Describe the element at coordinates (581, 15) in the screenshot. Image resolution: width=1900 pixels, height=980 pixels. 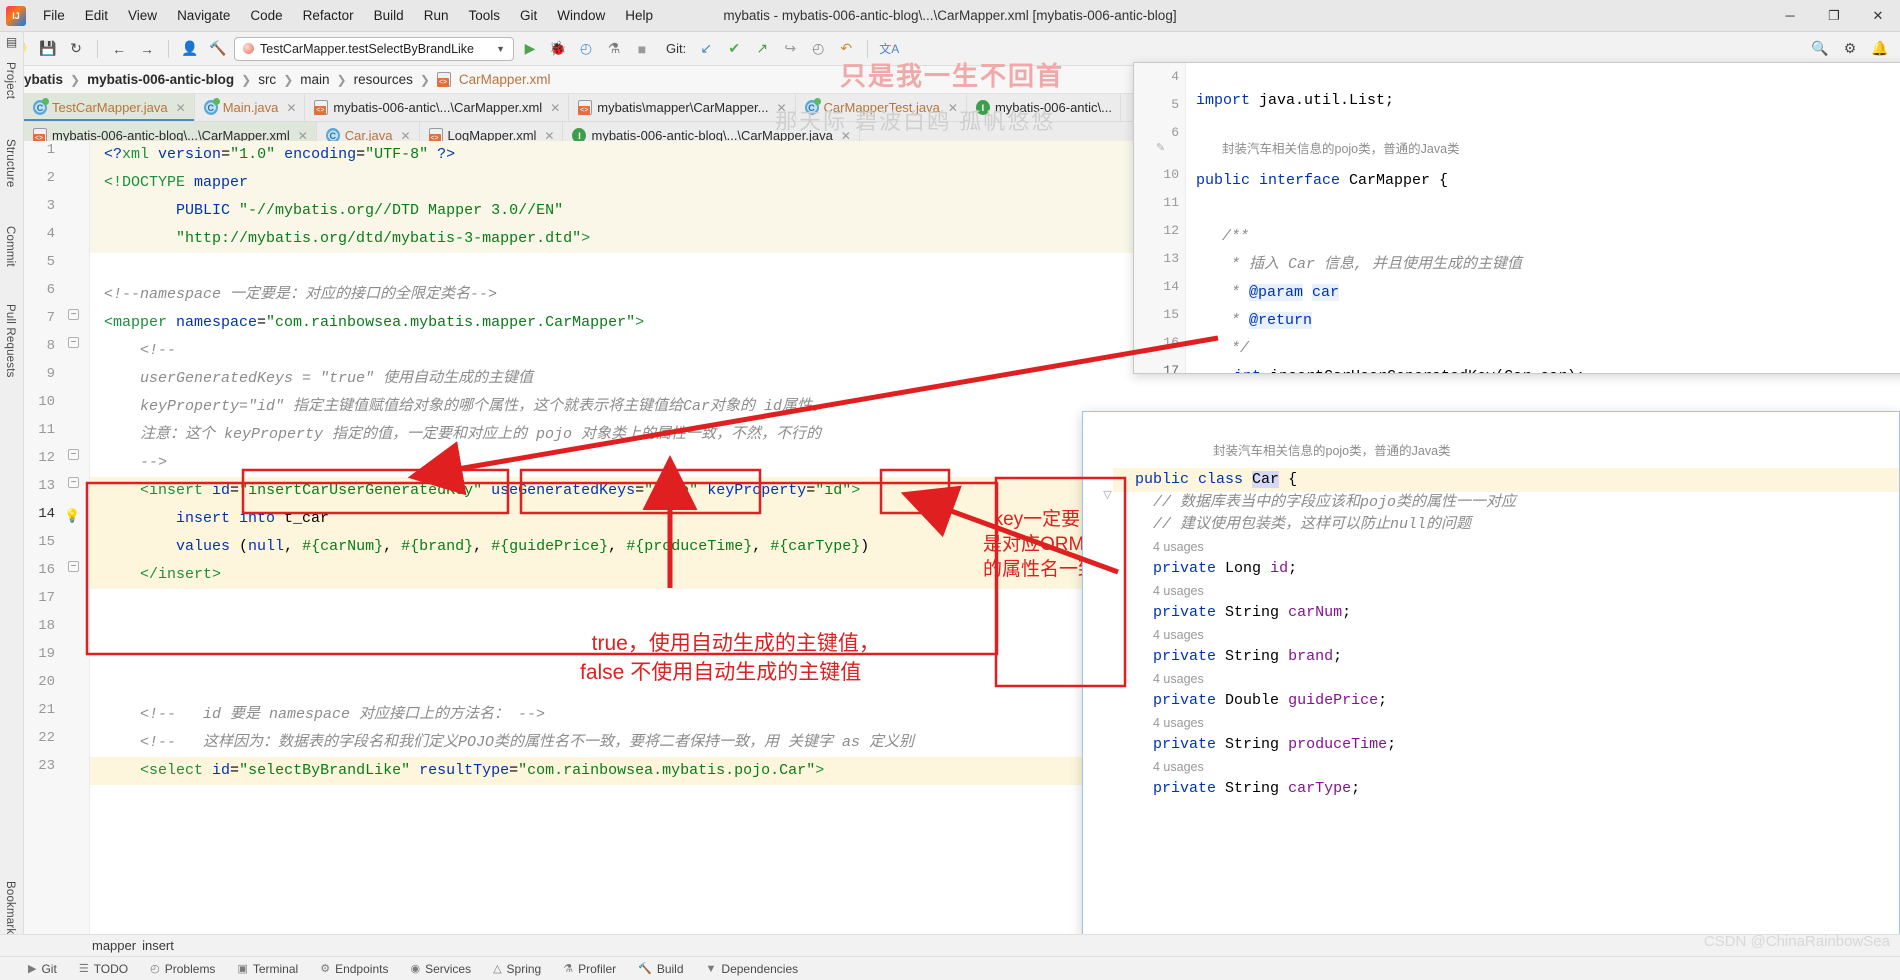
I see `menu-window: Window` at that location.